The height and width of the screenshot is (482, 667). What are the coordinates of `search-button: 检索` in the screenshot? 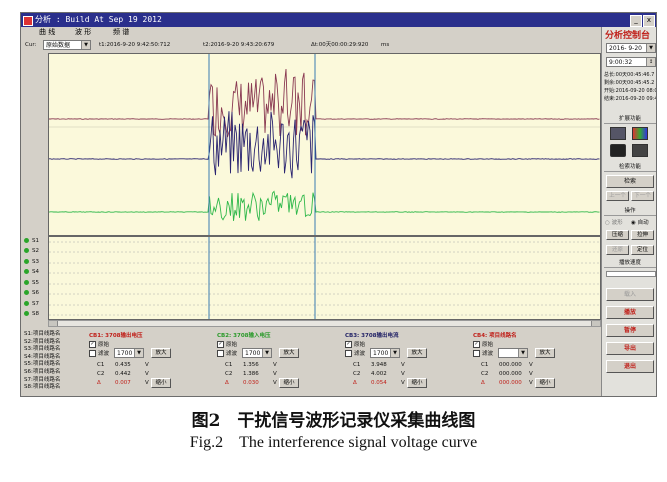 It's located at (630, 181).